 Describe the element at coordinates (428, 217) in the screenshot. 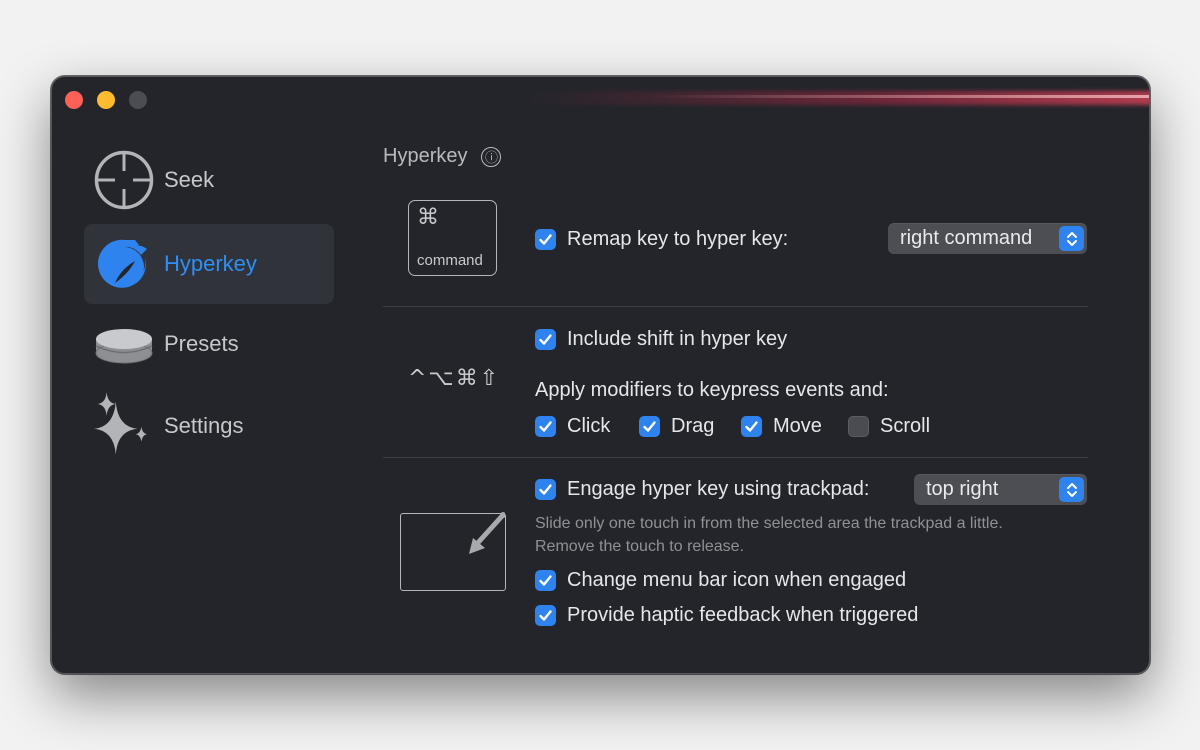

I see `command-symbol: ⌘` at that location.